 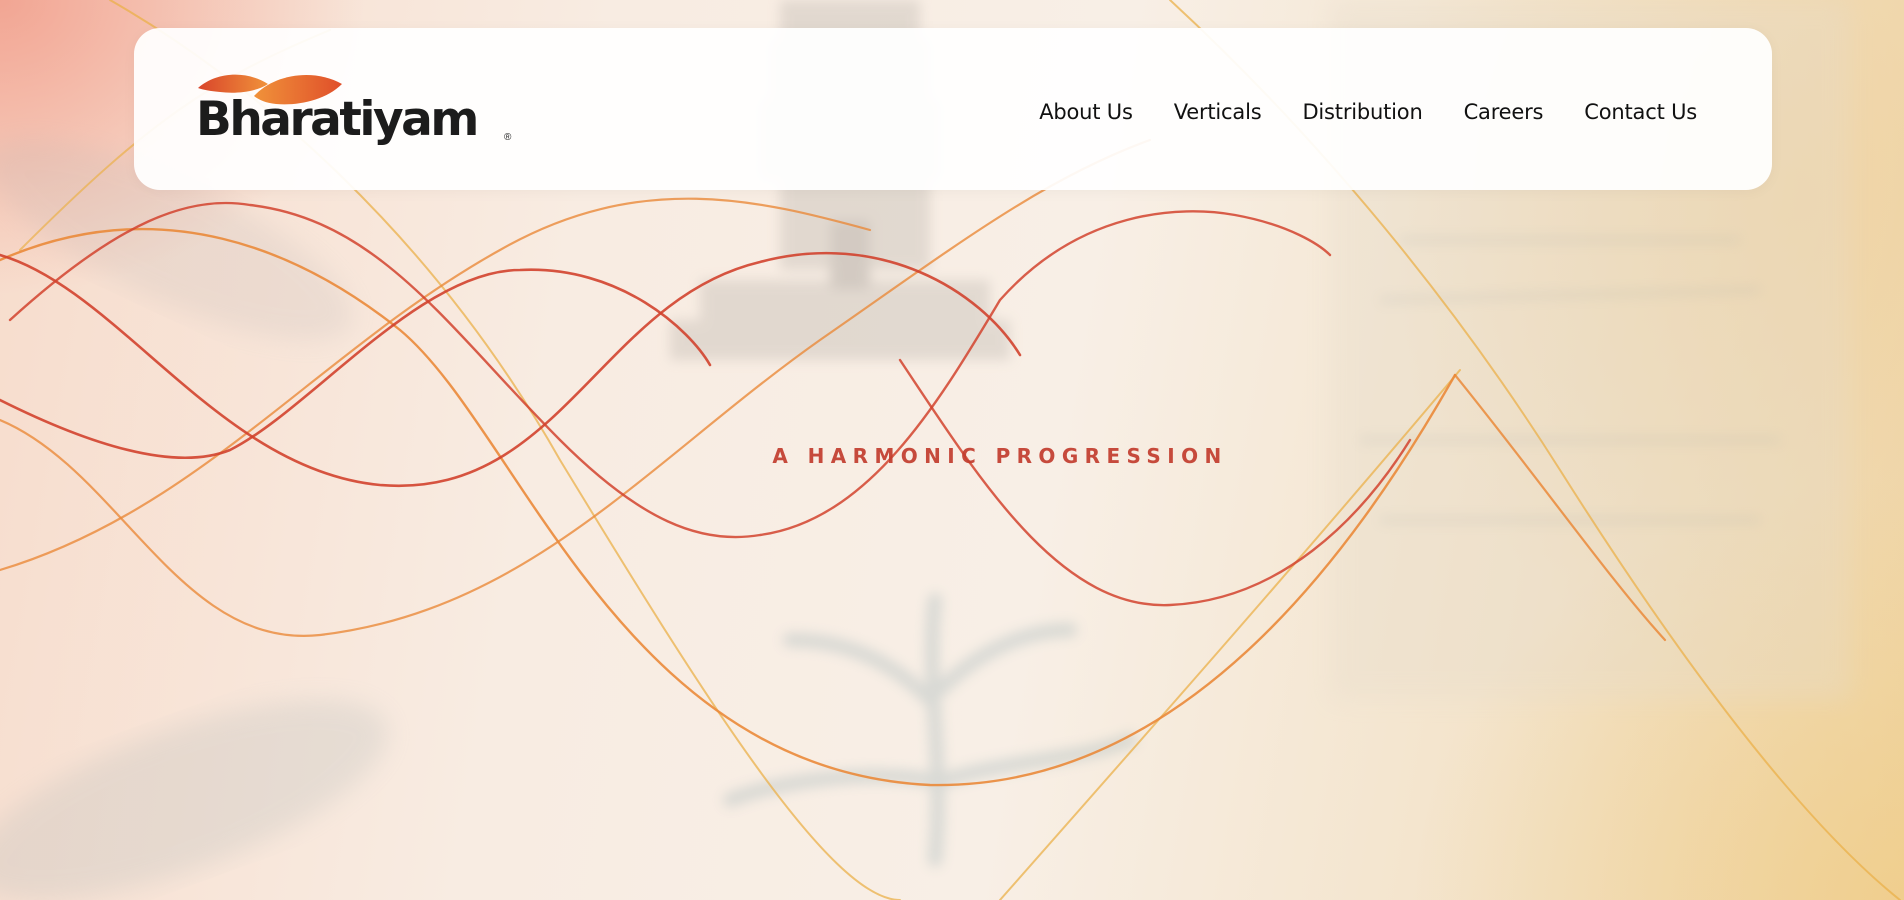 I want to click on bharatiyam-logo: Bharatiyam ®, so click(x=353, y=109).